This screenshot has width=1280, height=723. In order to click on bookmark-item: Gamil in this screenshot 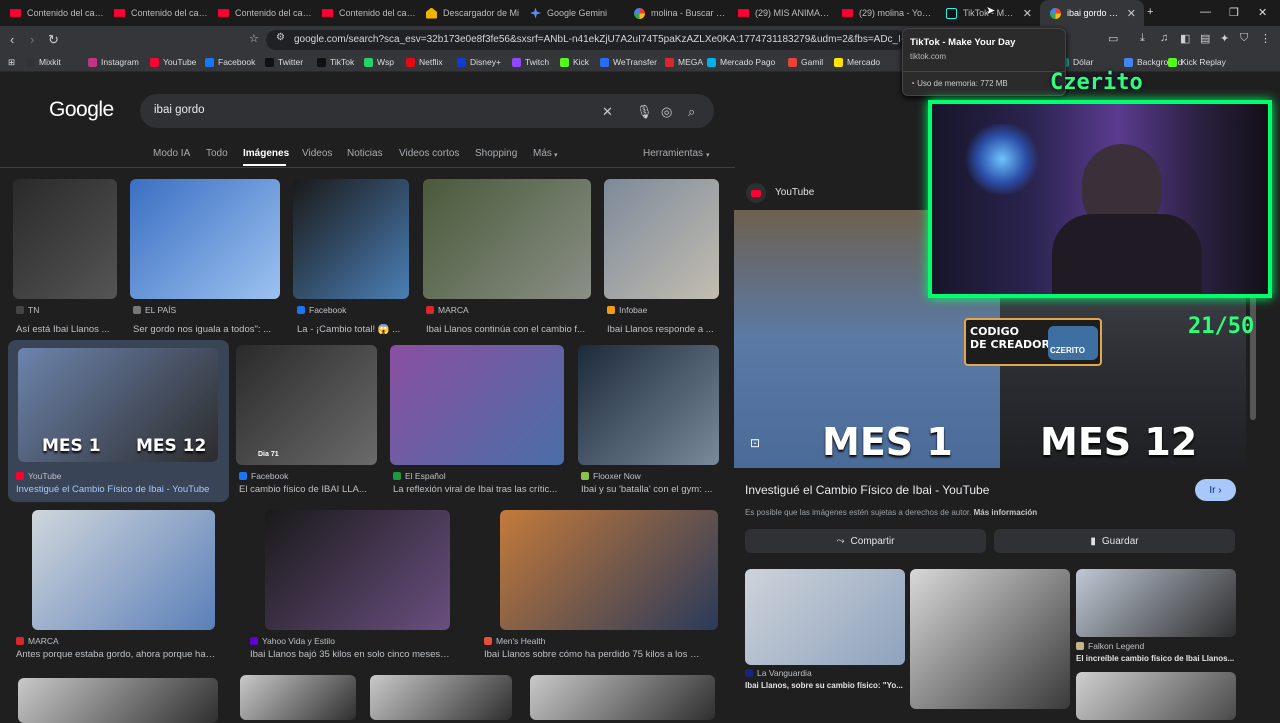, I will do `click(805, 62)`.